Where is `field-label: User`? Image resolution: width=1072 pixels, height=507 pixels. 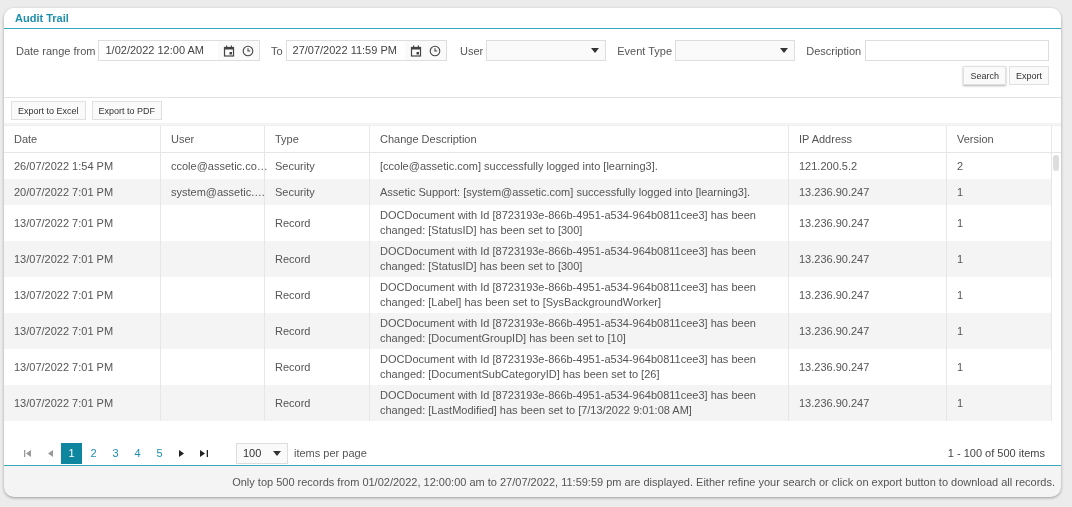 field-label: User is located at coordinates (471, 50).